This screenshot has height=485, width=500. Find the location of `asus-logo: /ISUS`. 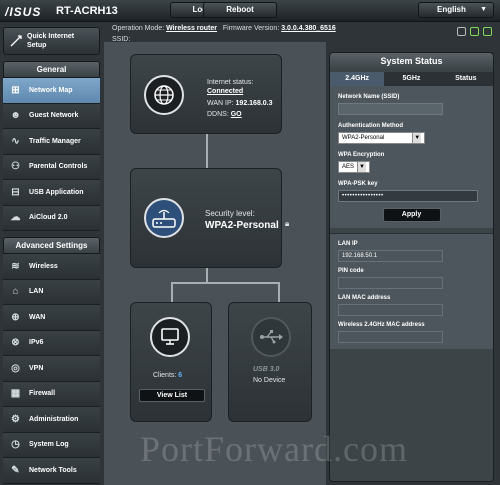

asus-logo: /ISUS is located at coordinates (23, 12).